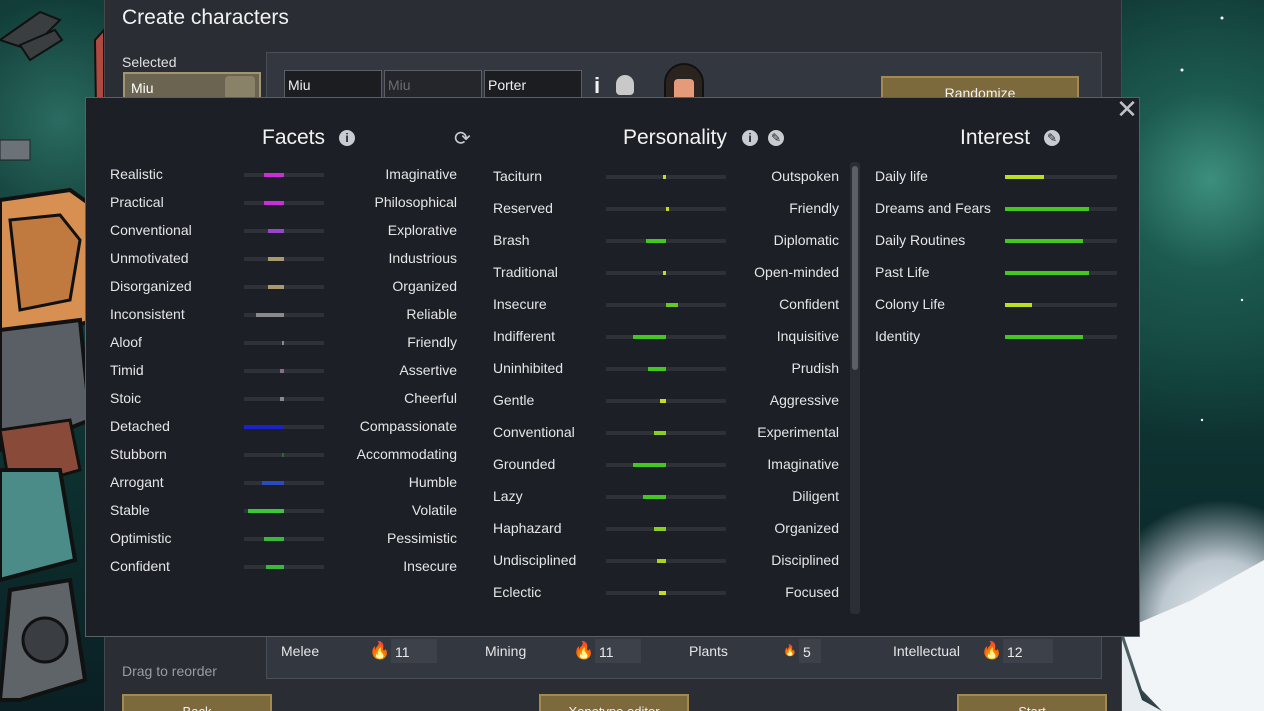 The height and width of the screenshot is (711, 1264). What do you see at coordinates (414, 651) in the screenshot?
I see `skill-value-melee: 11` at bounding box center [414, 651].